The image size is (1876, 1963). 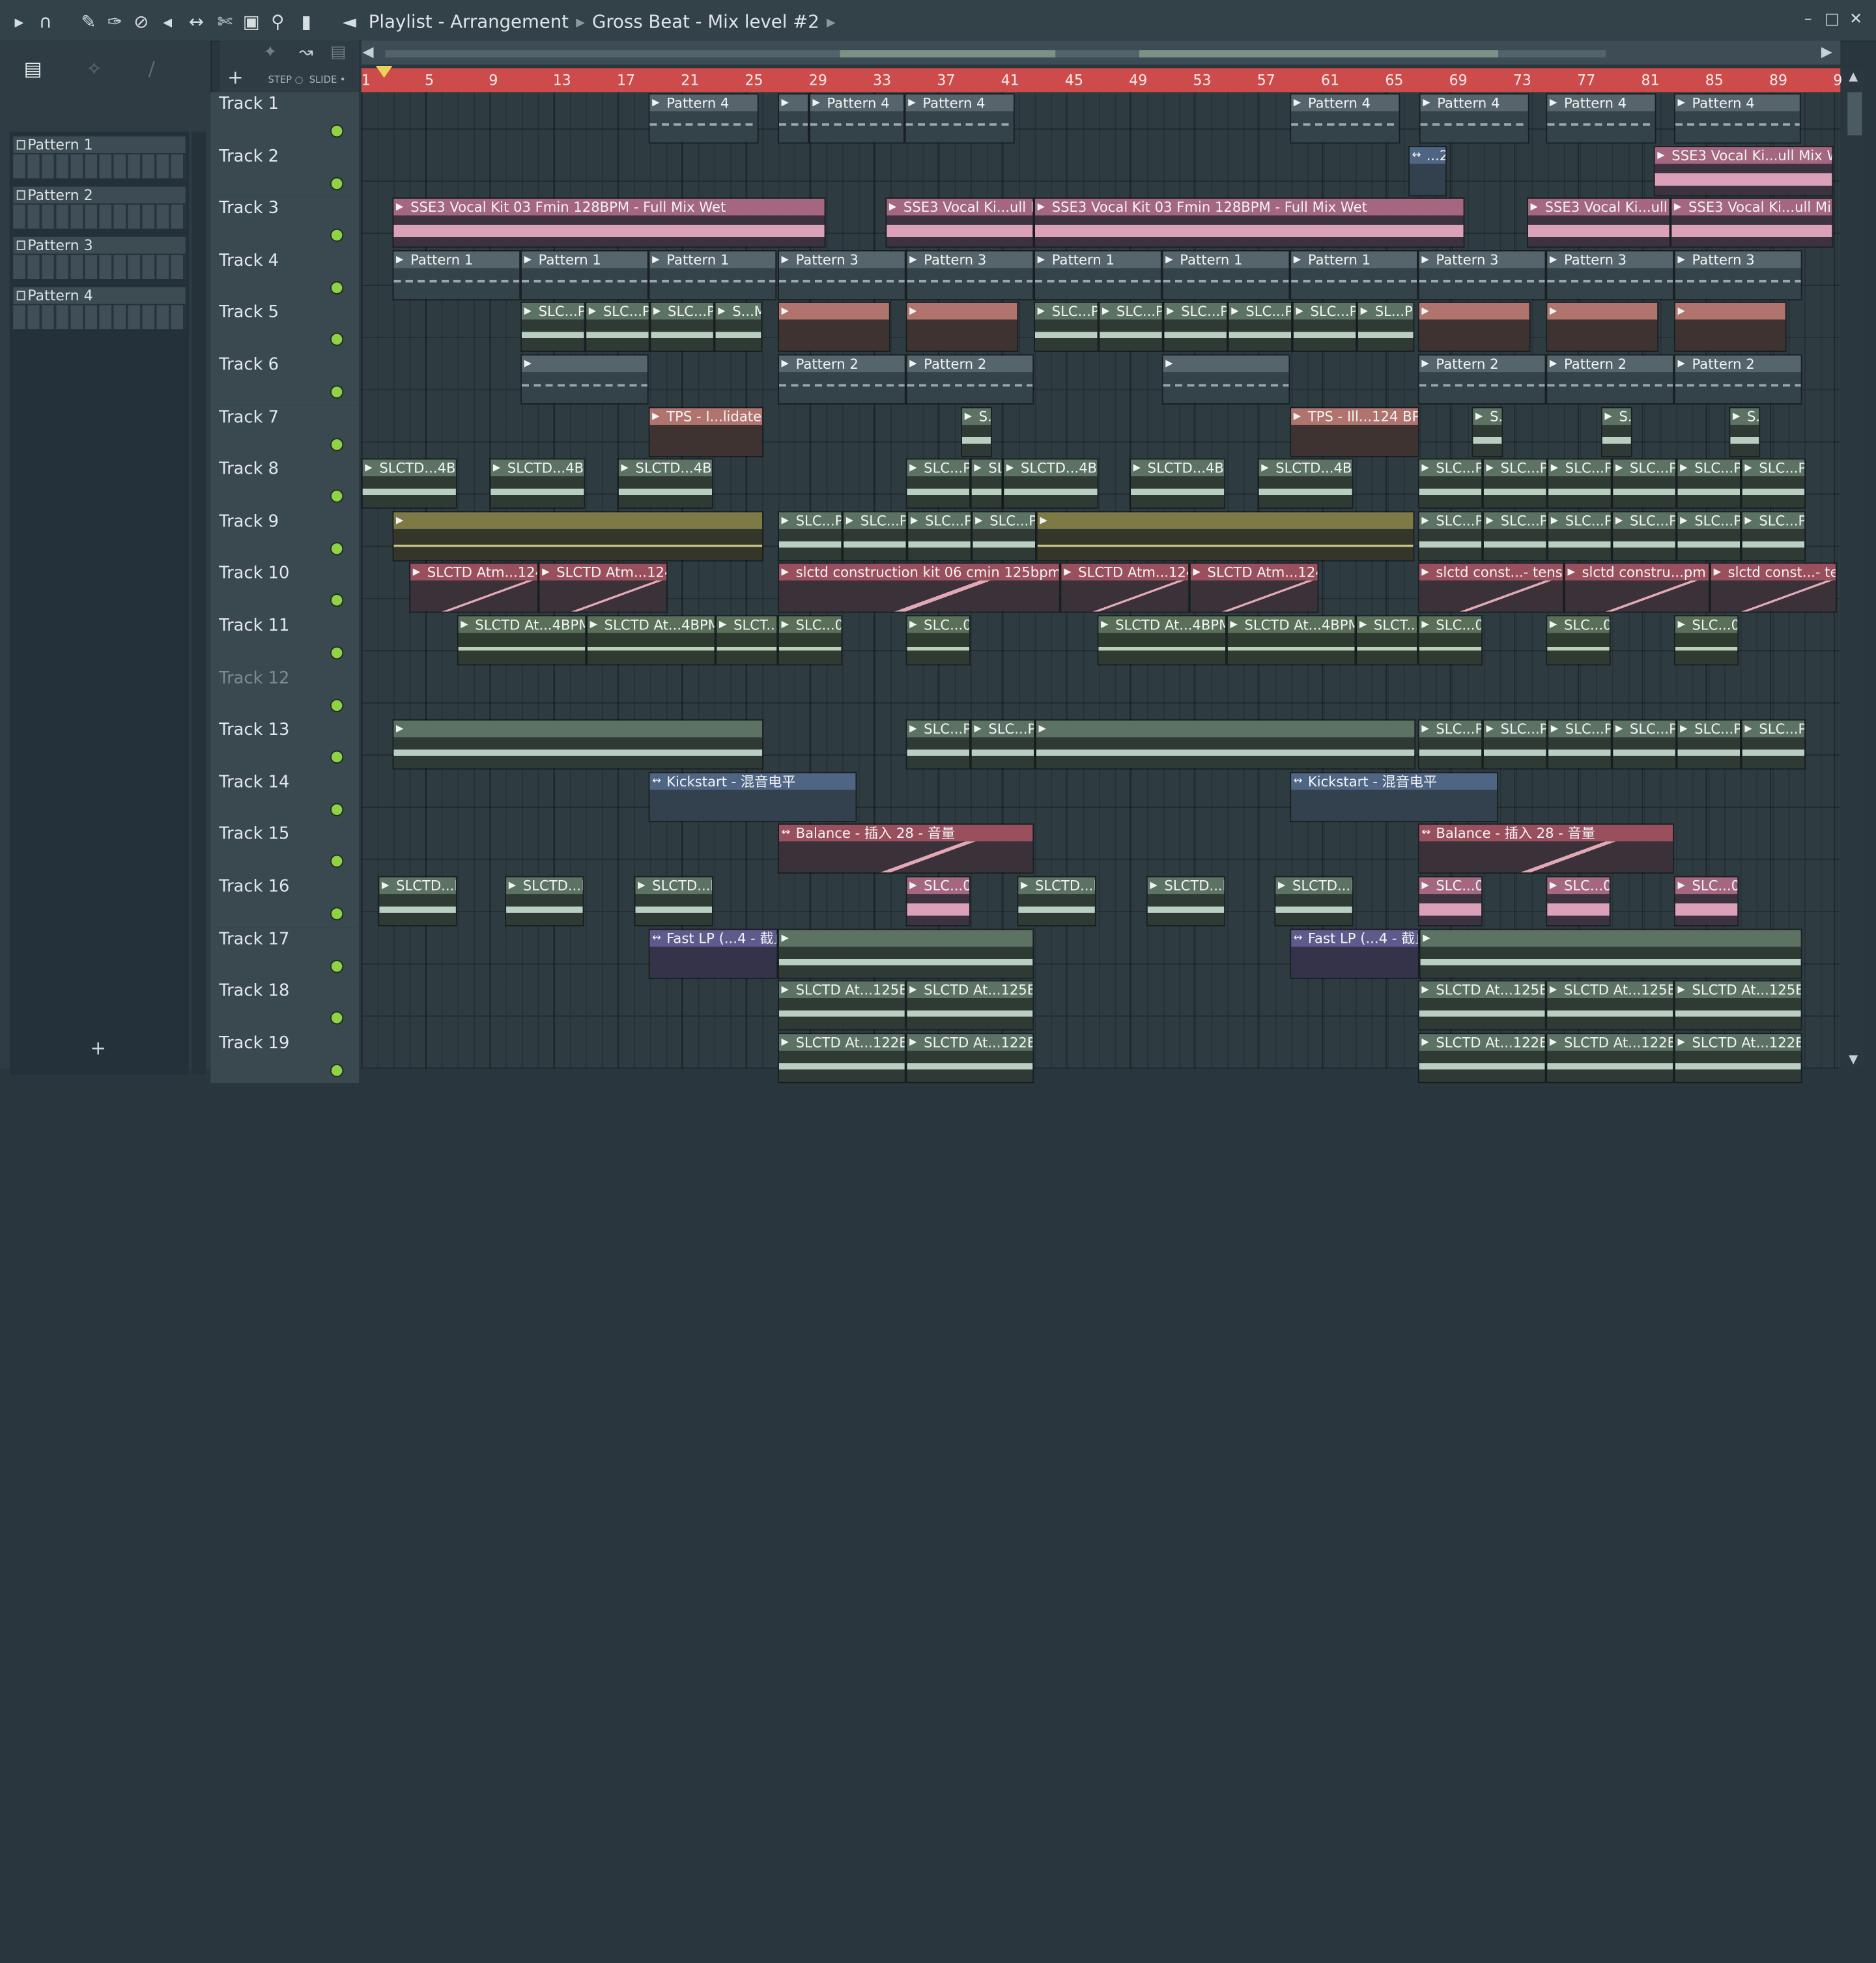 What do you see at coordinates (285, 119) in the screenshot?
I see `track-header: Track 1` at bounding box center [285, 119].